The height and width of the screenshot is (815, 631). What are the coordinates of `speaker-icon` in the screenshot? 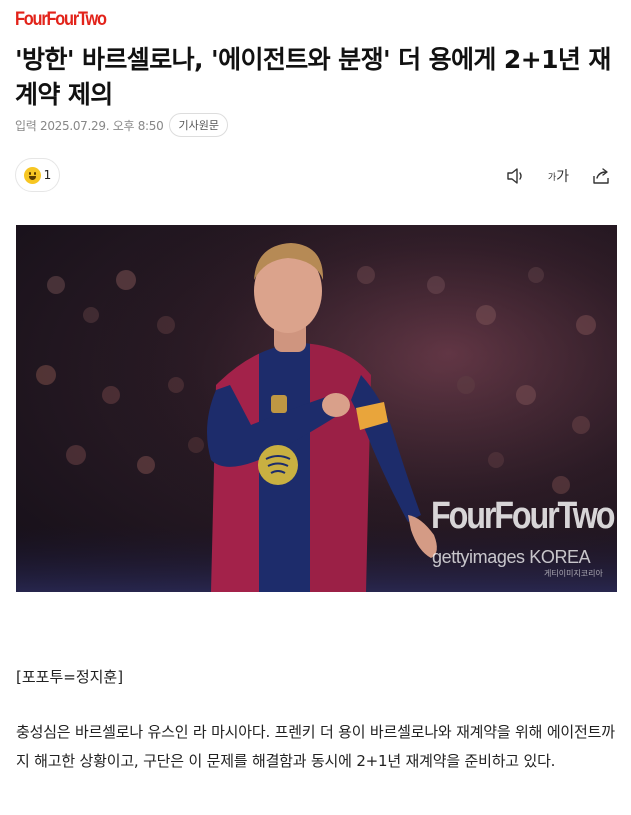 It's located at (514, 176).